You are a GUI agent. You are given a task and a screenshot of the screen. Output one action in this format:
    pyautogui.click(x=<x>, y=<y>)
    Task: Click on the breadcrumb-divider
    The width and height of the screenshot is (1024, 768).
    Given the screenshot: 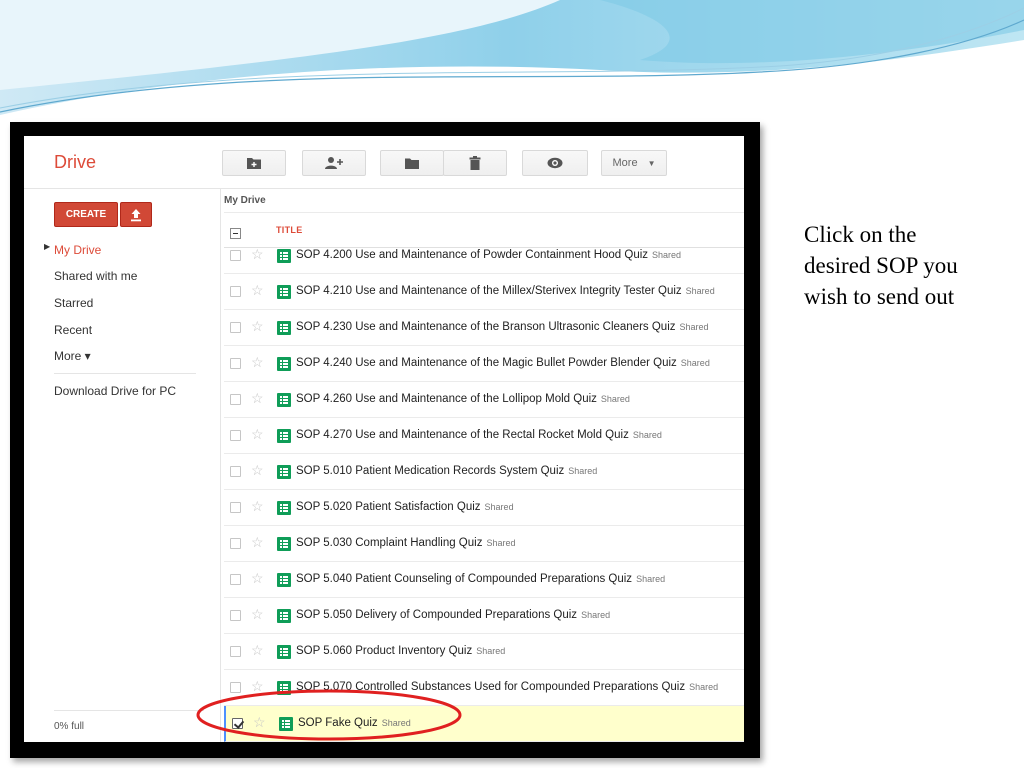 What is the action you would take?
    pyautogui.click(x=484, y=212)
    